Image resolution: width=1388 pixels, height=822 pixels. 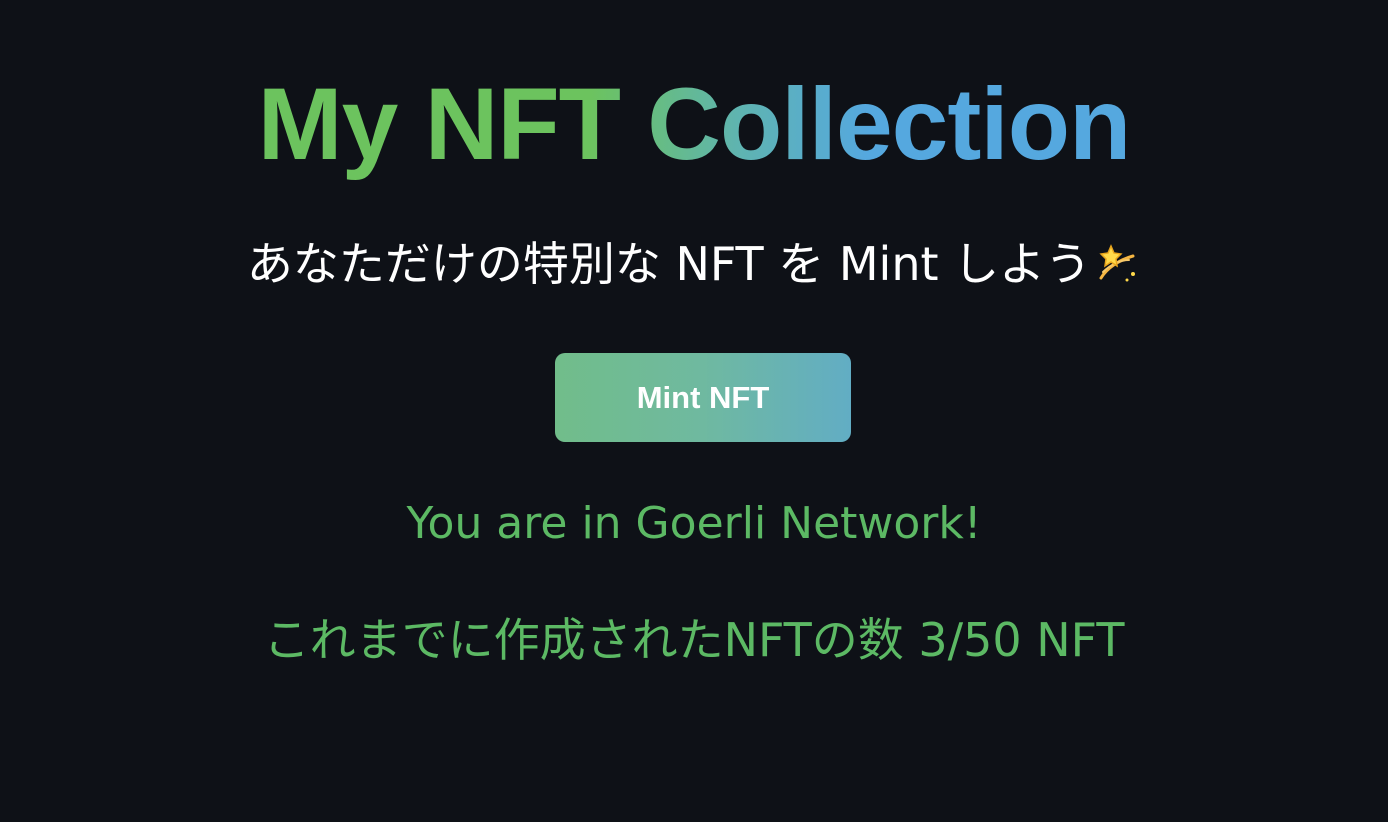 I want to click on network-status: You are in Goerli Network!, so click(x=694, y=523).